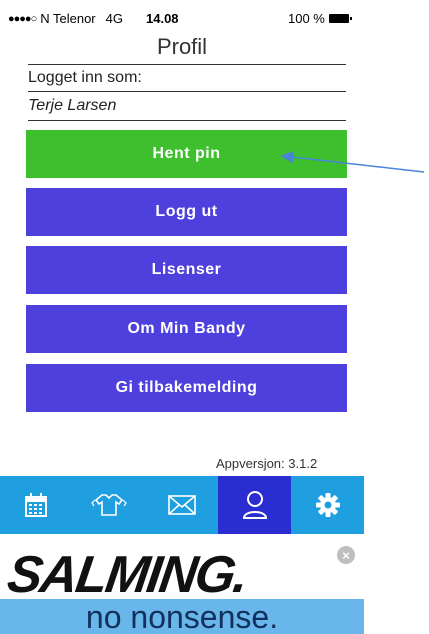 The width and height of the screenshot is (429, 634). What do you see at coordinates (182, 46) in the screenshot?
I see `page-title: Profil` at bounding box center [182, 46].